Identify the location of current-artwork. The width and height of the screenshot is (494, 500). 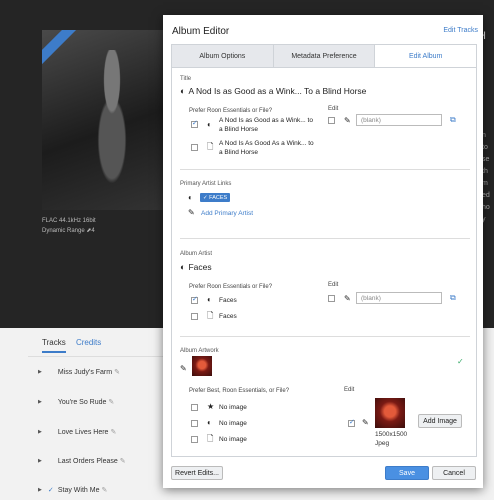
(202, 366).